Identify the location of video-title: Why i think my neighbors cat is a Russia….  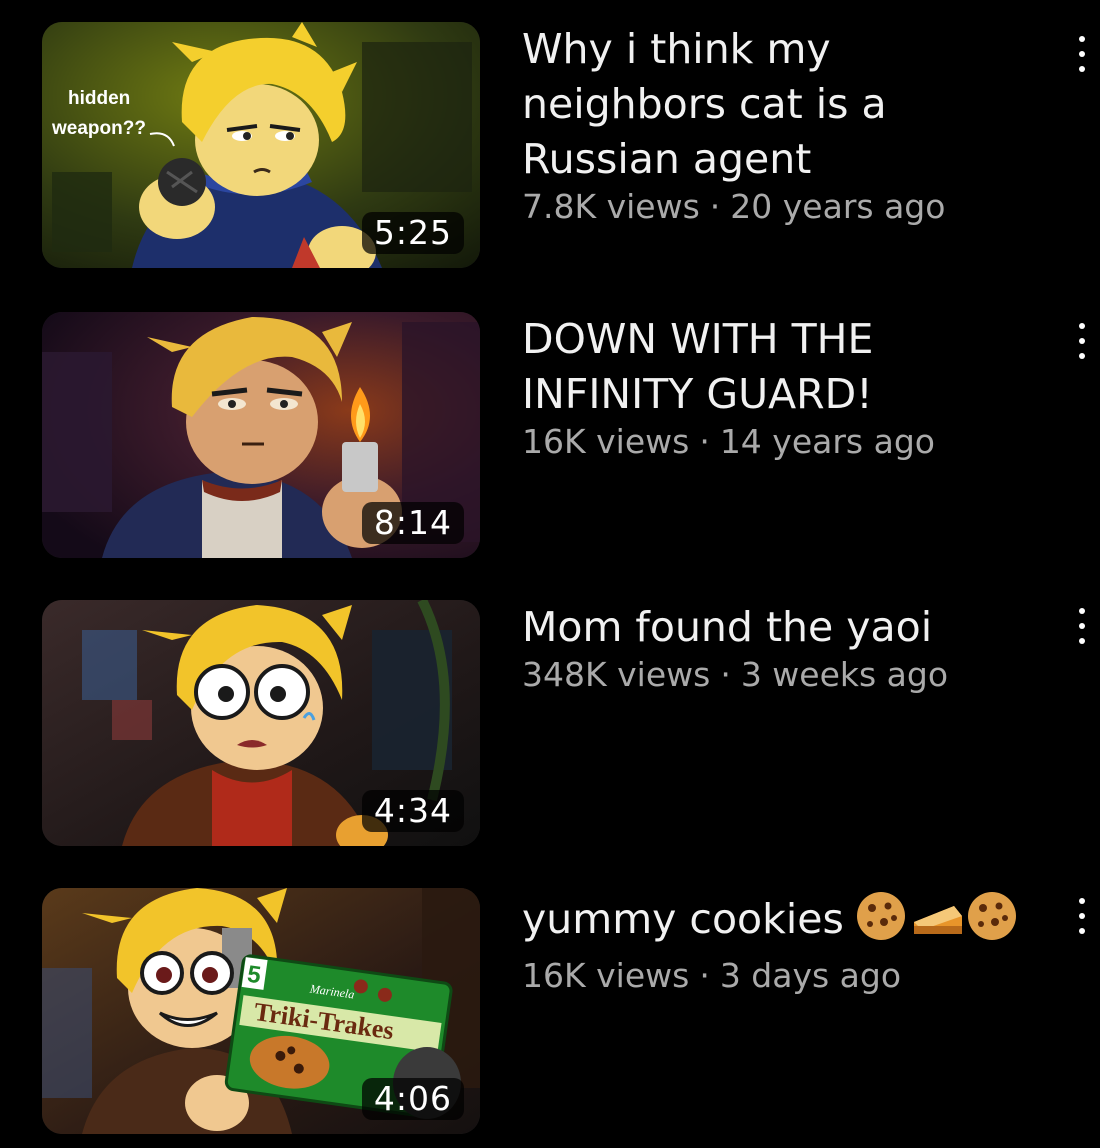
(782, 104).